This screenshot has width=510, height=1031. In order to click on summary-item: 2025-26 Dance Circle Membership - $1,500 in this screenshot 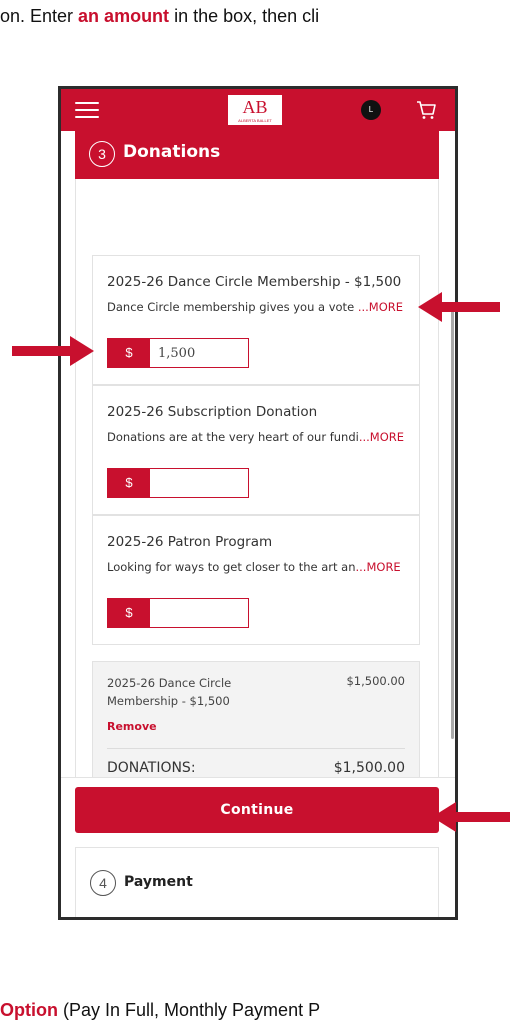, I will do `click(169, 692)`.